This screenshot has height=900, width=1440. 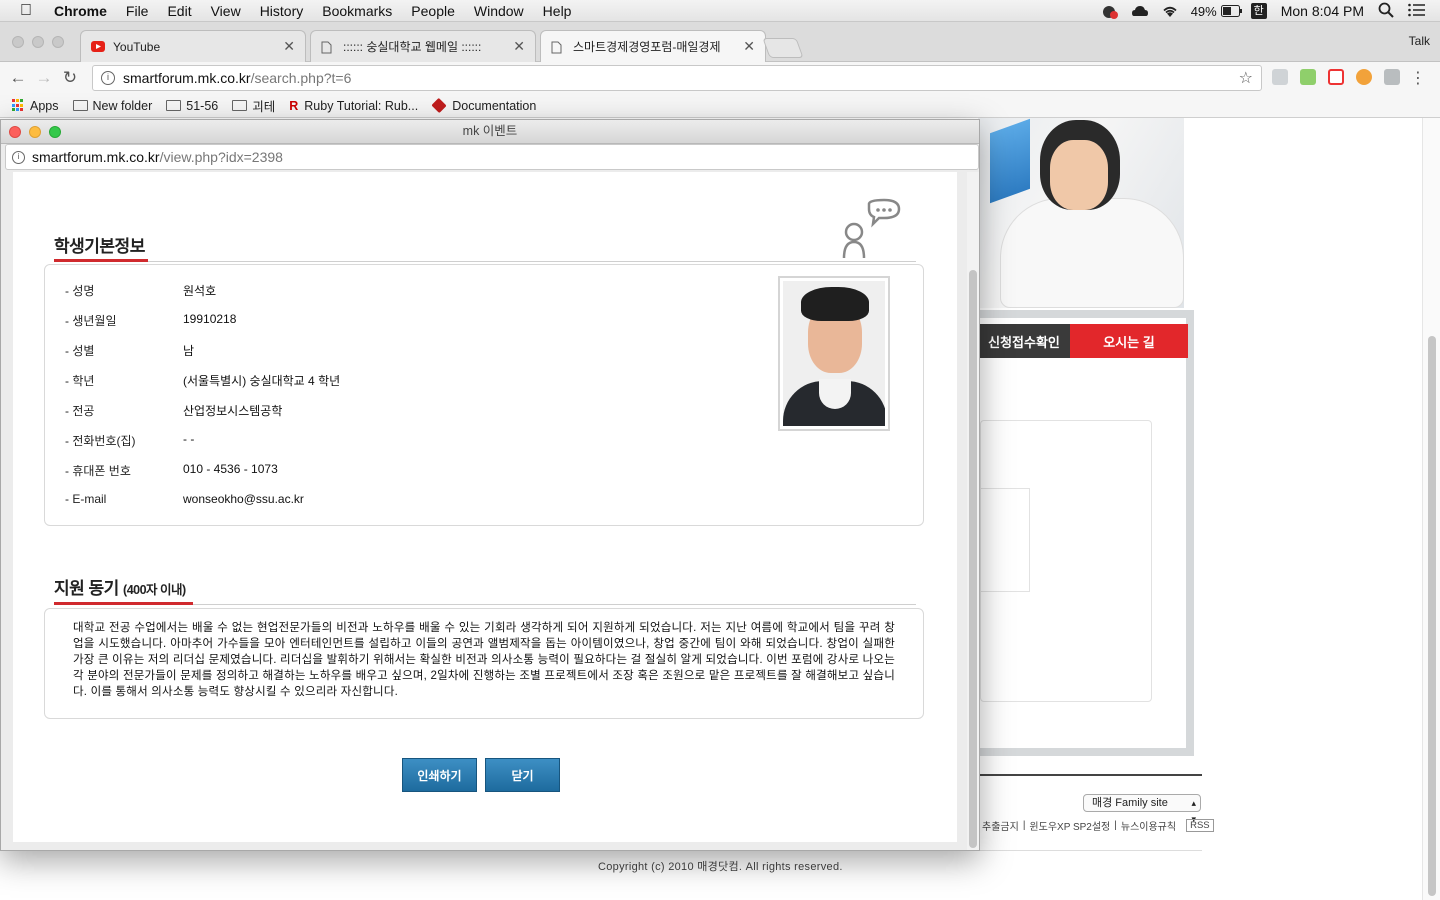 I want to click on bookmark-51-56: 51-56, so click(x=192, y=106).